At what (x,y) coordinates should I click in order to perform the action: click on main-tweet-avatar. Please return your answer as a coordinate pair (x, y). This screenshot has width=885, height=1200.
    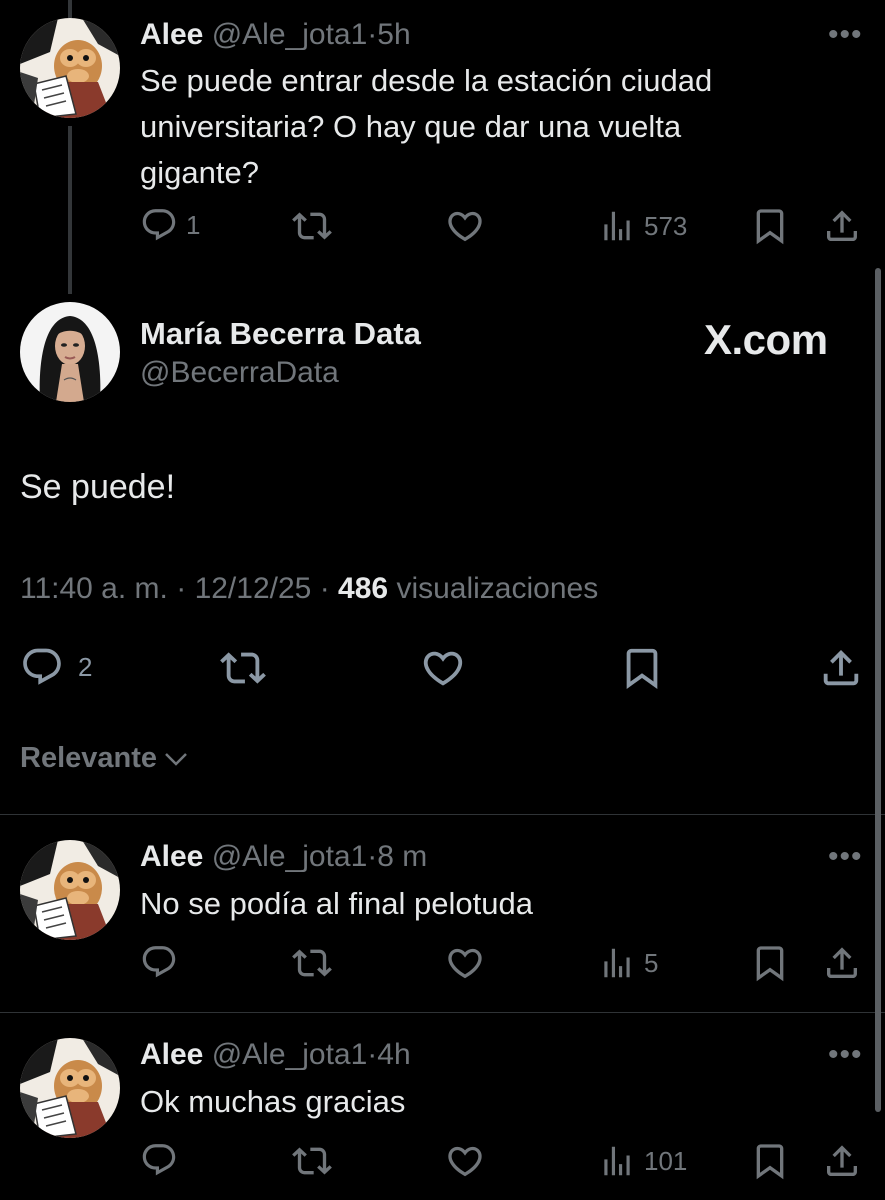
    Looking at the image, I should click on (70, 352).